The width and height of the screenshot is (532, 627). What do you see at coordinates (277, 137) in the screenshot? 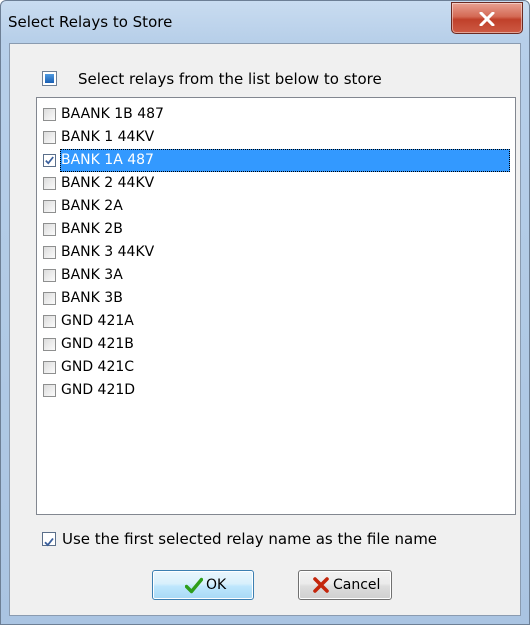
I see `relay-list-item: BANK 1 44KV` at bounding box center [277, 137].